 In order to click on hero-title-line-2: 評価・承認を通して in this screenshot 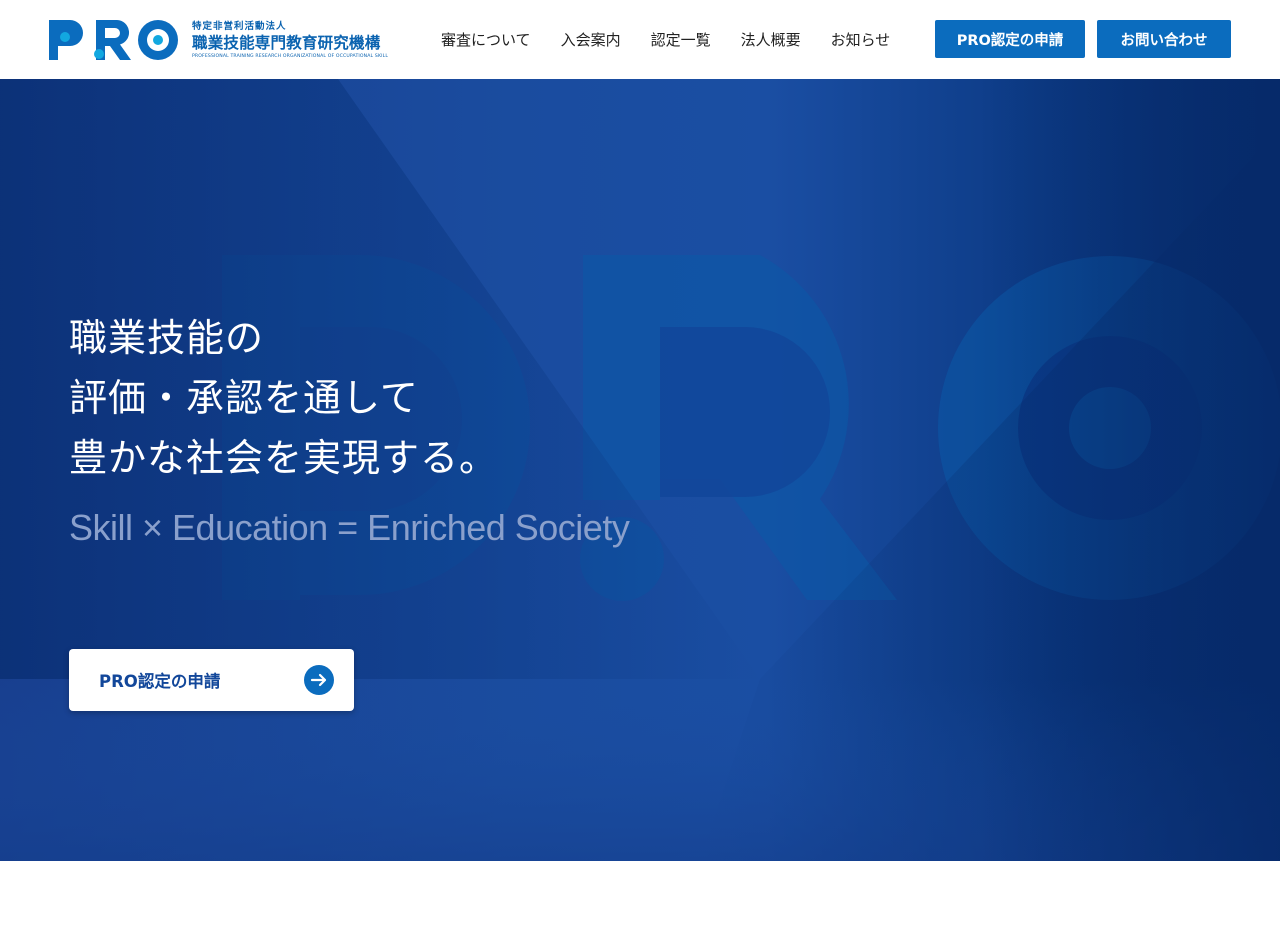, I will do `click(244, 398)`.